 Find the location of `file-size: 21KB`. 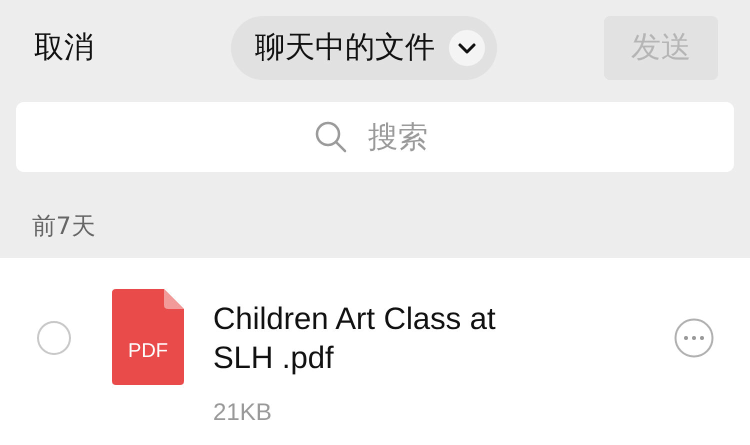

file-size: 21KB is located at coordinates (243, 413).